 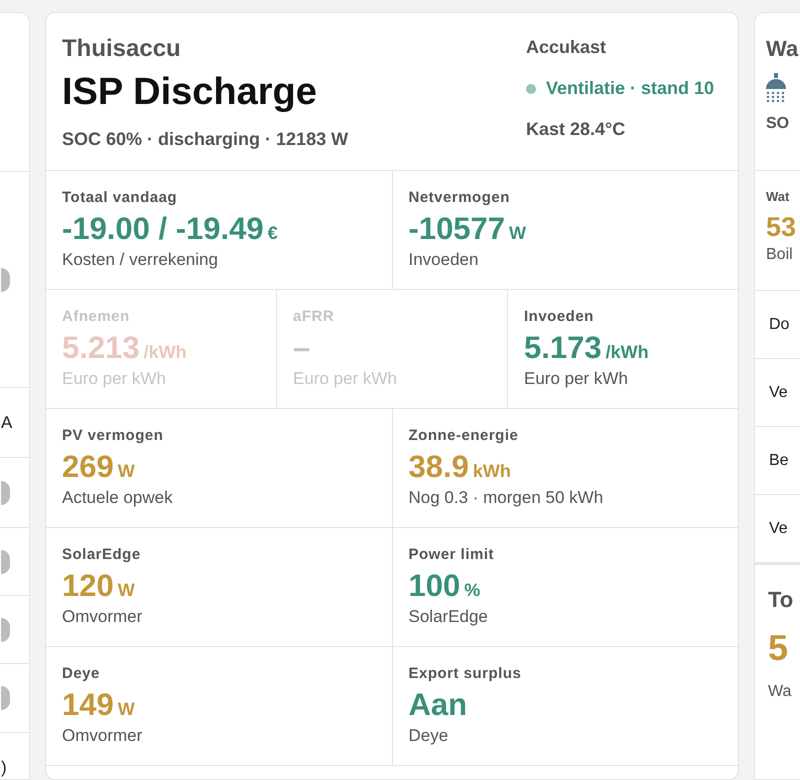 What do you see at coordinates (491, 471) in the screenshot?
I see `metric-unit: kWh` at bounding box center [491, 471].